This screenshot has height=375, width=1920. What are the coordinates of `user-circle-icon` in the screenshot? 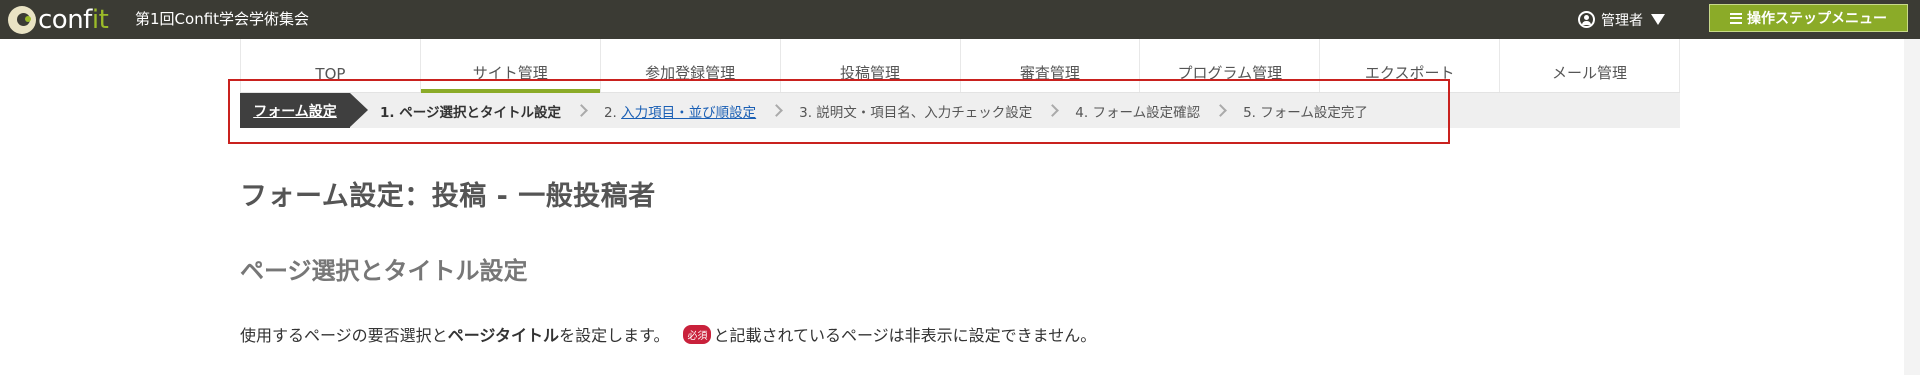 It's located at (1586, 19).